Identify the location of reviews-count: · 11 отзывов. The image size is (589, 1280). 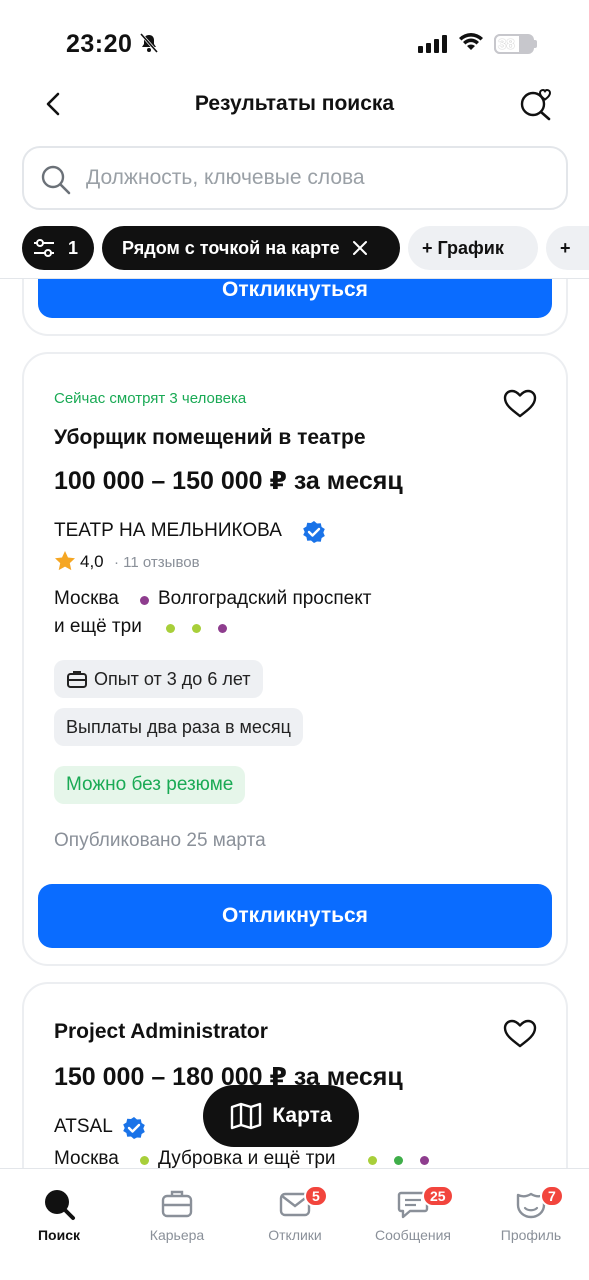
(157, 562).